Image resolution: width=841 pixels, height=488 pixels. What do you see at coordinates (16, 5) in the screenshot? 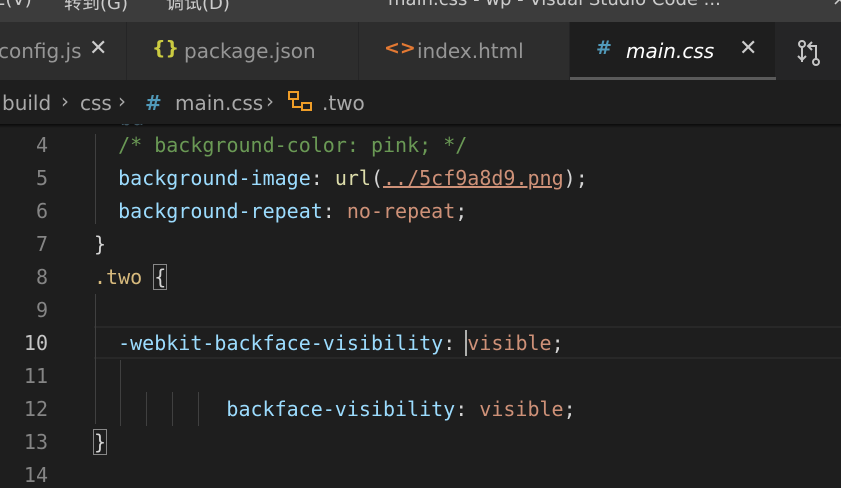
I see `menu-view: Ё(V)` at bounding box center [16, 5].